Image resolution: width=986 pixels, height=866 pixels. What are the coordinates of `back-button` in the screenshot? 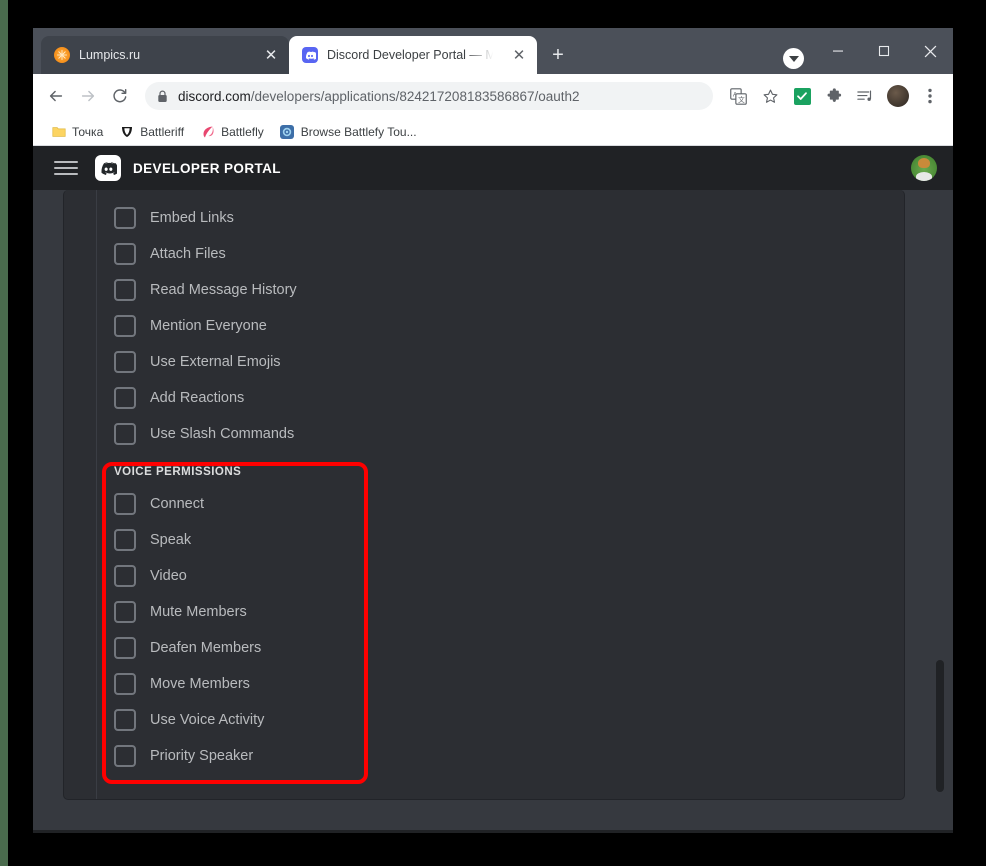 It's located at (56, 96).